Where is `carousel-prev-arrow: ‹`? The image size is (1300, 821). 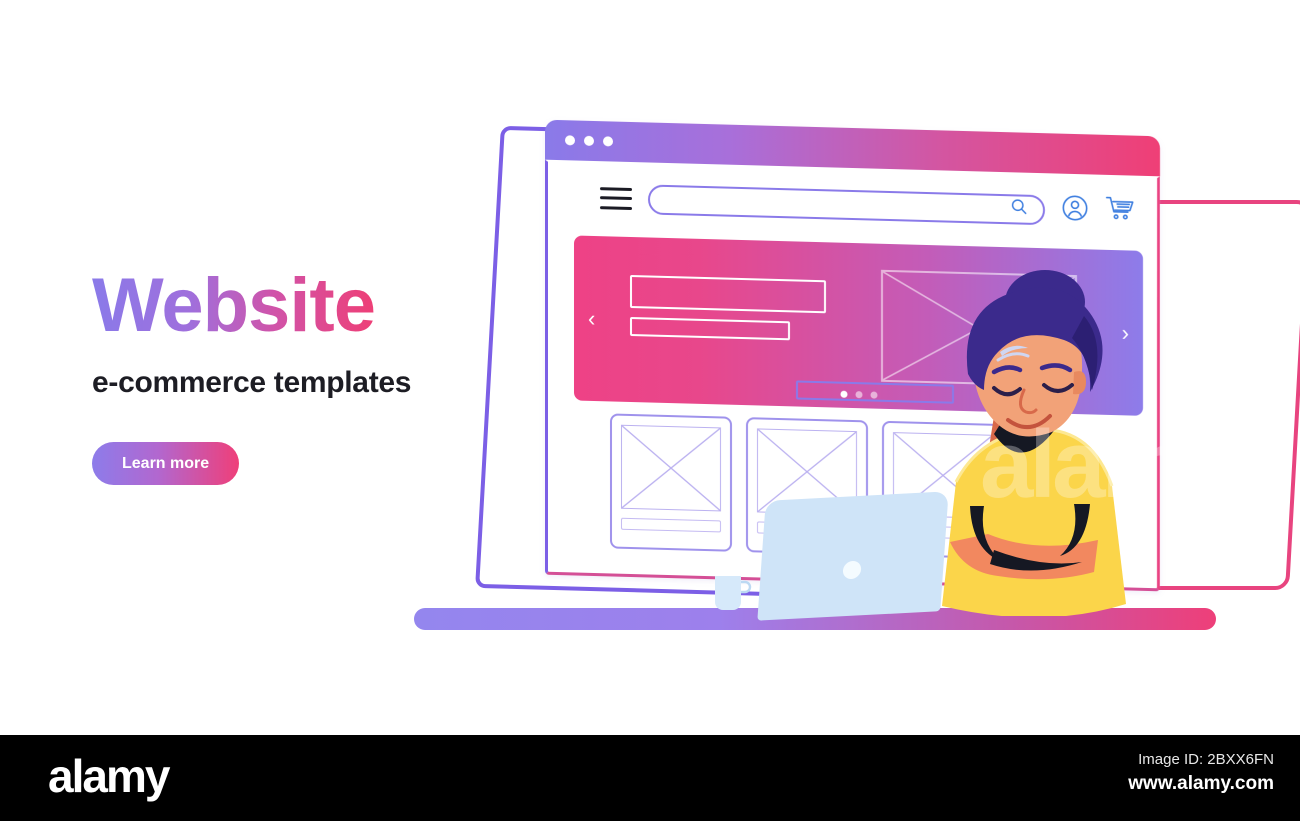
carousel-prev-arrow: ‹ is located at coordinates (591, 317).